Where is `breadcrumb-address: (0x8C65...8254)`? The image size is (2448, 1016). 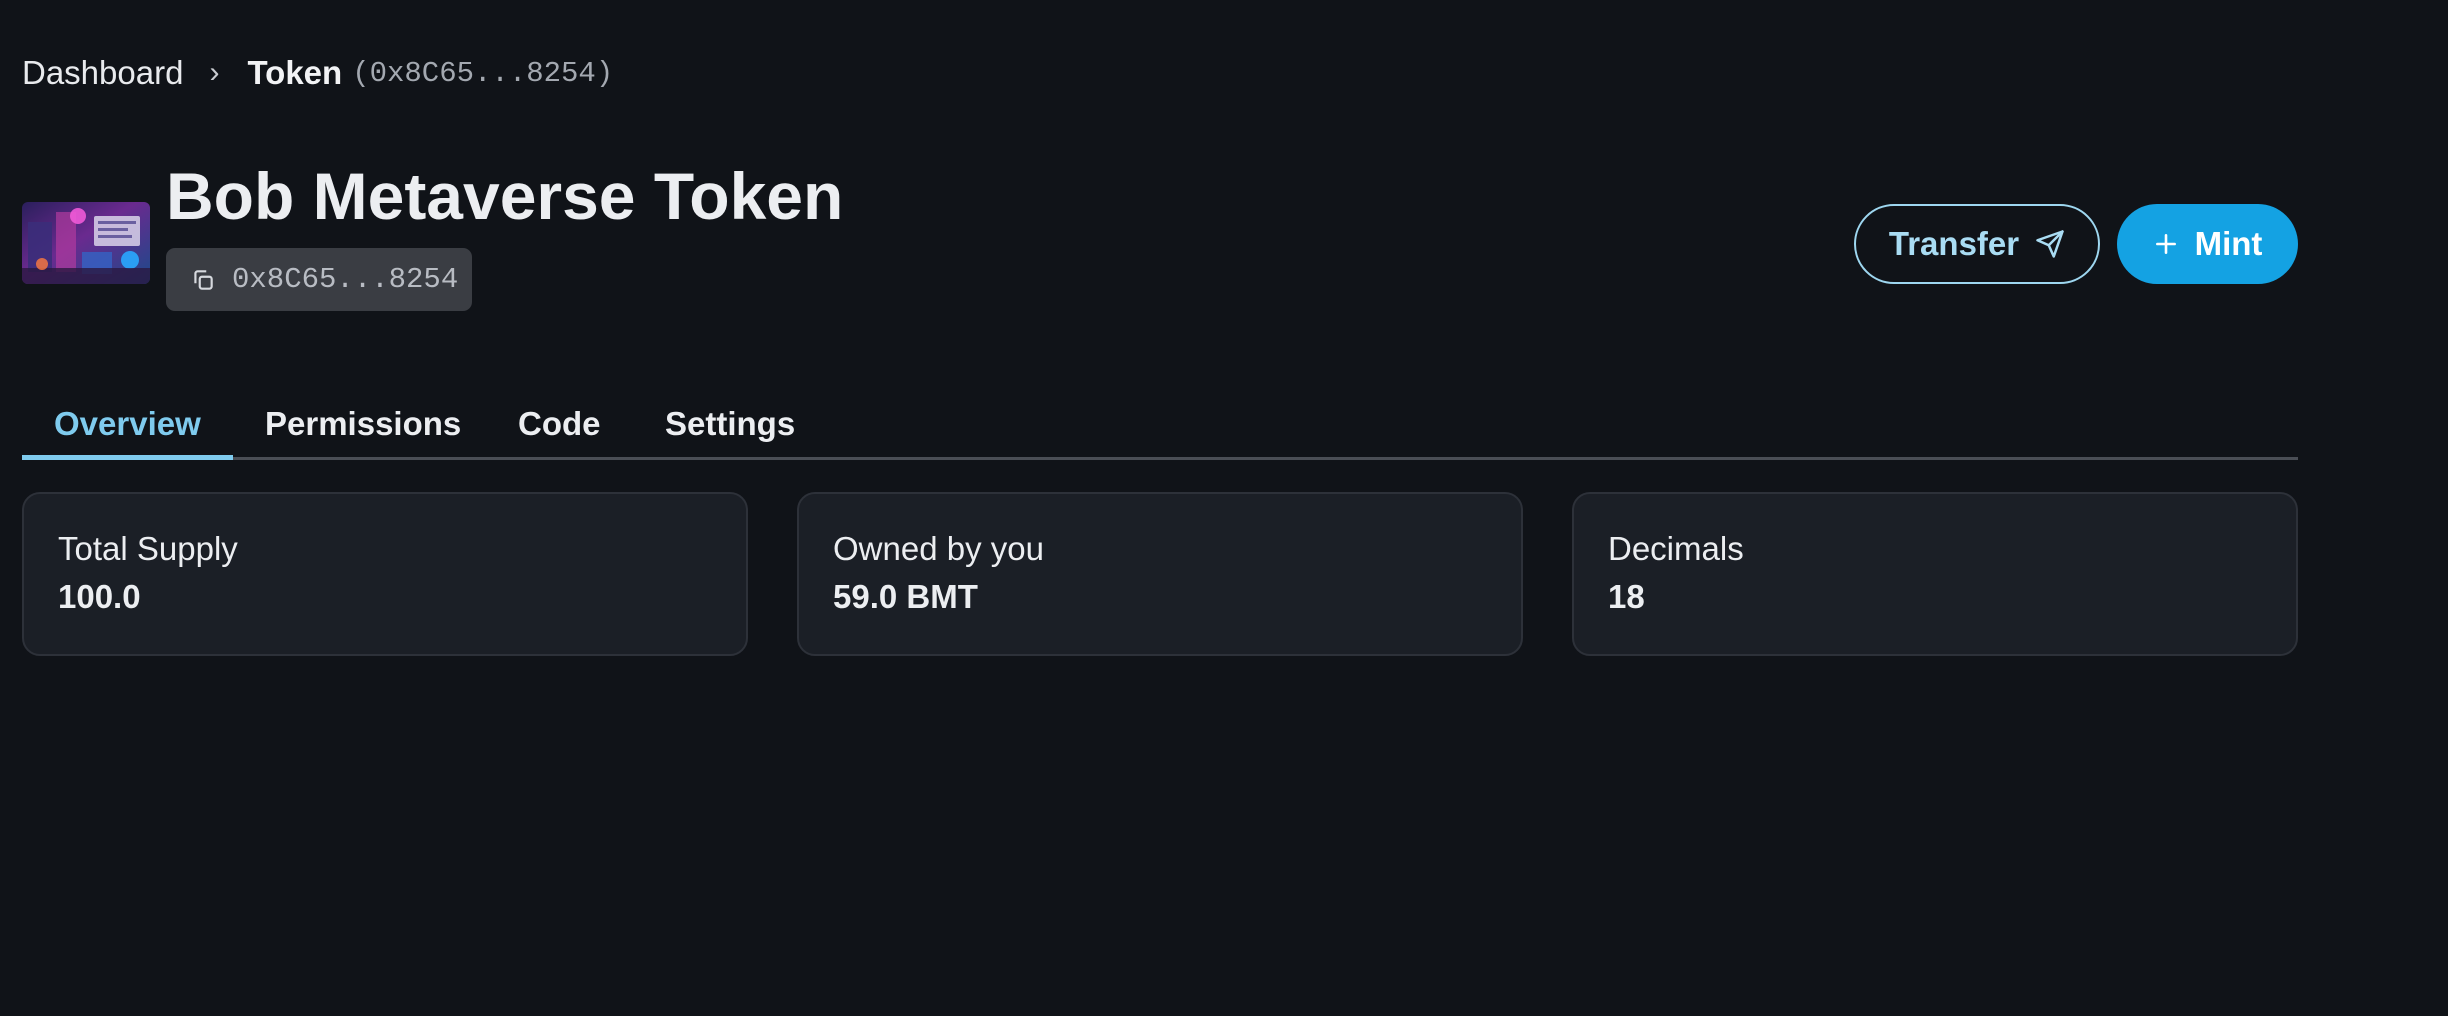 breadcrumb-address: (0x8C65...8254) is located at coordinates (483, 73).